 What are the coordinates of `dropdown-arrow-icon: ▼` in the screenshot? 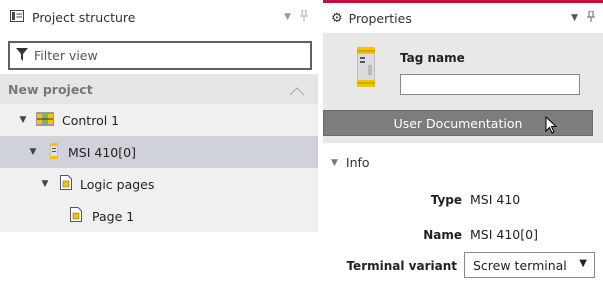 It's located at (583, 263).